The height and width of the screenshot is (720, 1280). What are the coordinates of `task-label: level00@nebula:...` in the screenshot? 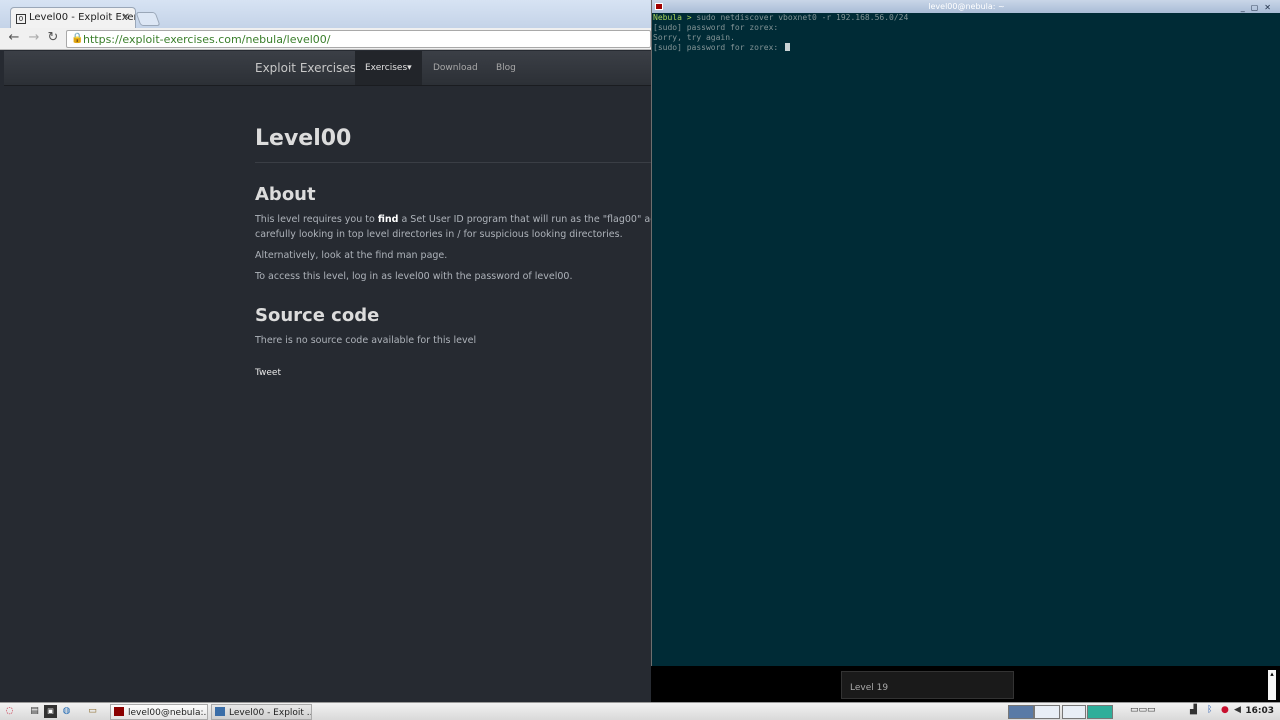 It's located at (168, 713).